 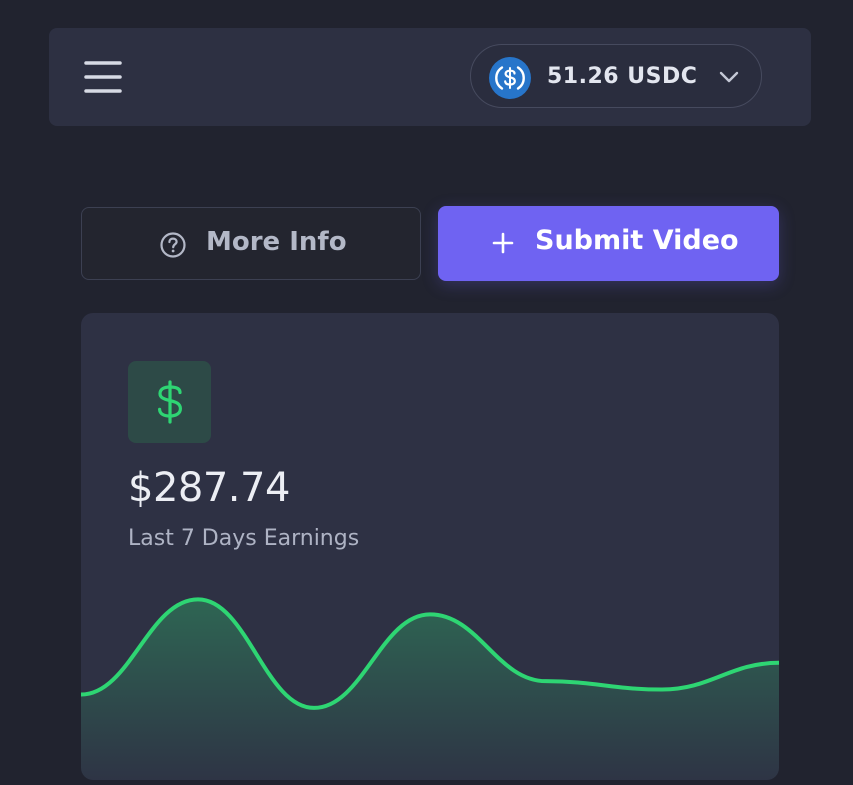 What do you see at coordinates (510, 78) in the screenshot?
I see `usdc-coin-icon` at bounding box center [510, 78].